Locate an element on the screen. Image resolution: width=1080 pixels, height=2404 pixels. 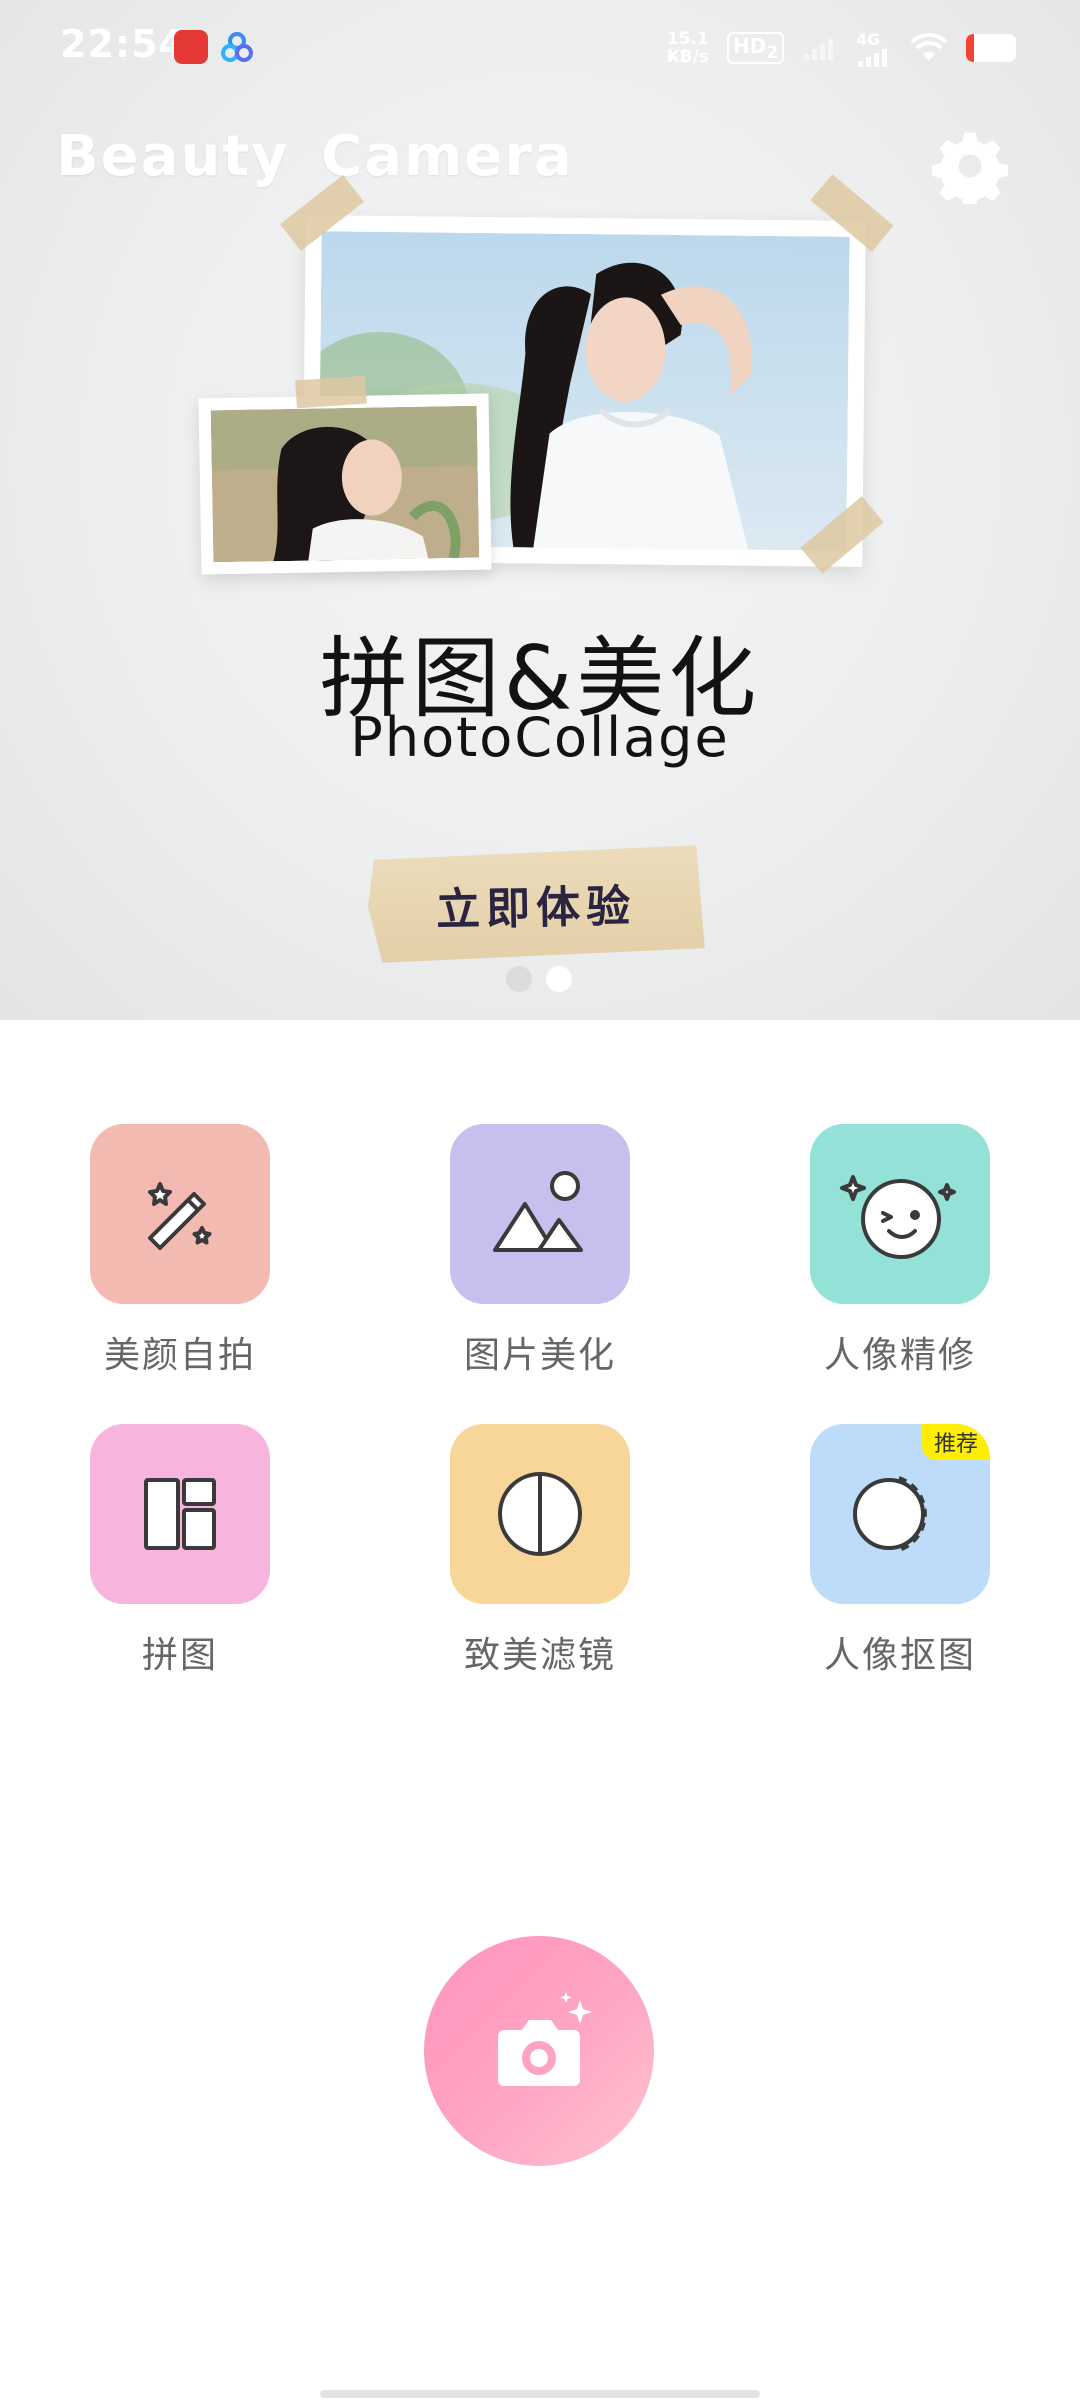
try-now-button: 立即体验 is located at coordinates (536, 904).